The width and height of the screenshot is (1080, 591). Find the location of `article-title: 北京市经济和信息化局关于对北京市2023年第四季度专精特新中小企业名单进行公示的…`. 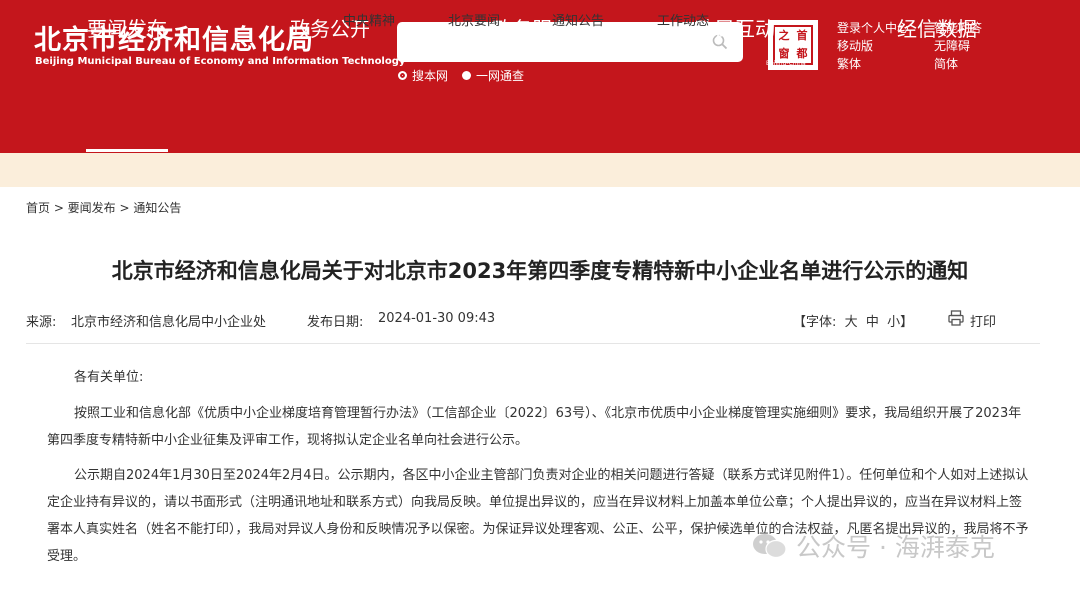

article-title: 北京市经济和信息化局关于对北京市2023年第四季度专精特新中小企业名单进行公示的… is located at coordinates (540, 271).